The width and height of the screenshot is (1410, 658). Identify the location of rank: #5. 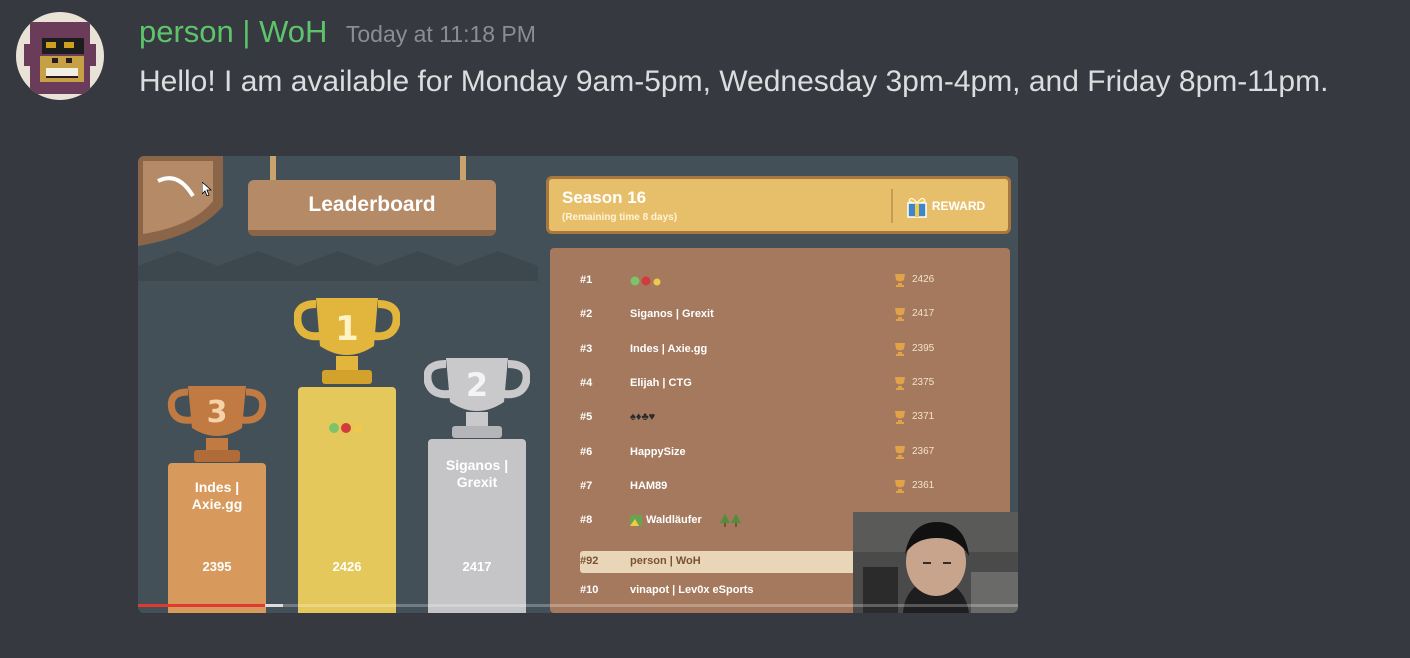
(586, 417).